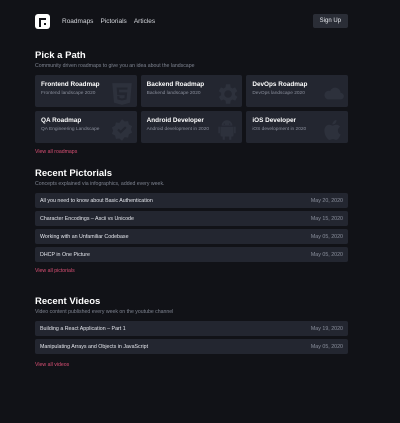 Image resolution: width=400 pixels, height=423 pixels. Describe the element at coordinates (113, 21) in the screenshot. I see `nav-link-pictorials: Pictorials` at that location.